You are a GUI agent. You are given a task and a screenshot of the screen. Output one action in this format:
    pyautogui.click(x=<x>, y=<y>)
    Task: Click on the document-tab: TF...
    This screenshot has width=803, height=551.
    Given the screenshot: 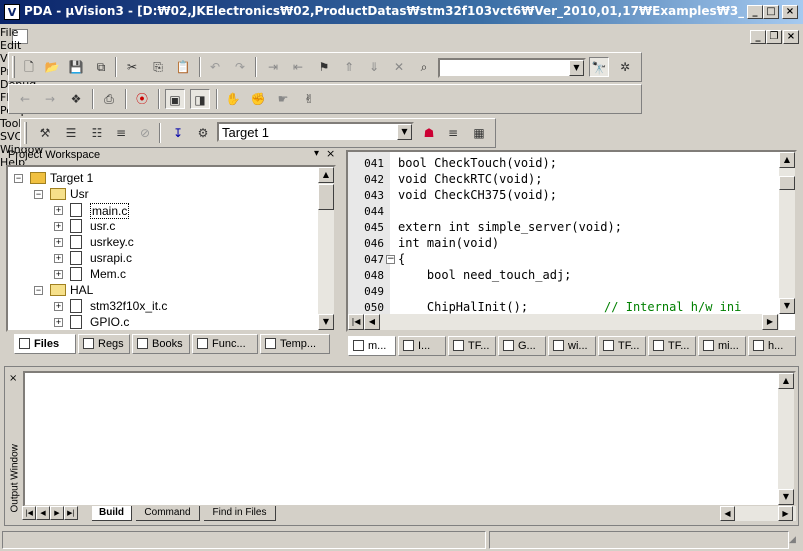 What is the action you would take?
    pyautogui.click(x=622, y=346)
    